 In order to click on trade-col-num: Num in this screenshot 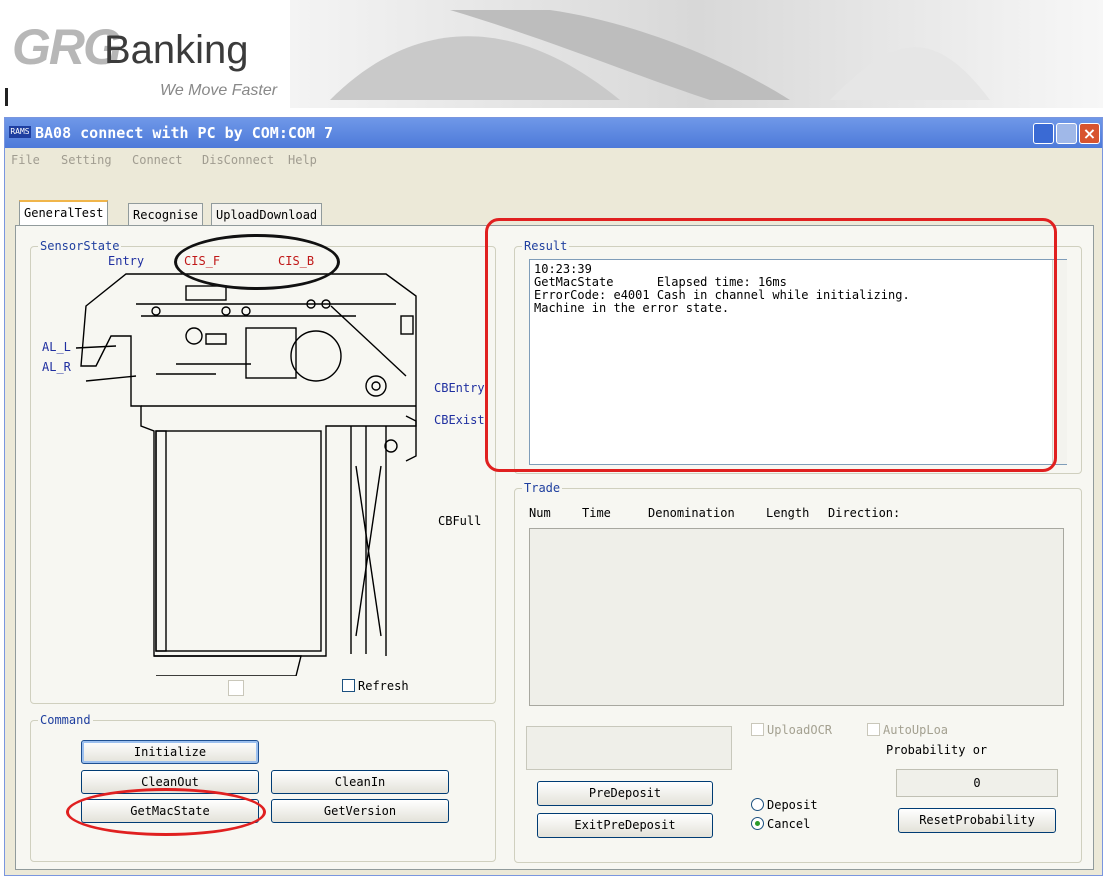, I will do `click(540, 513)`.